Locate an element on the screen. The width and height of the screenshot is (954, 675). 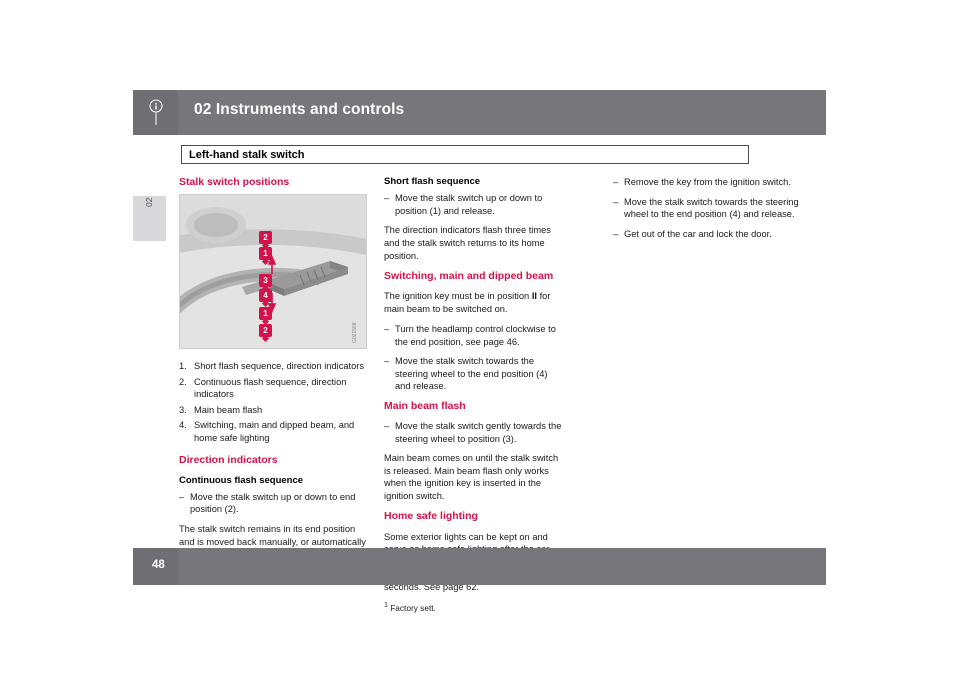
dash-item-text: Remove the key from the ignition switch. is located at coordinates (707, 182).